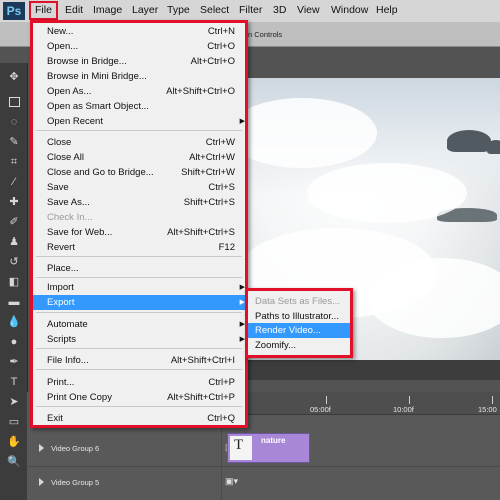 The image size is (500, 500). Describe the element at coordinates (14, 362) in the screenshot. I see `pen-tool-icon: ✒` at that location.